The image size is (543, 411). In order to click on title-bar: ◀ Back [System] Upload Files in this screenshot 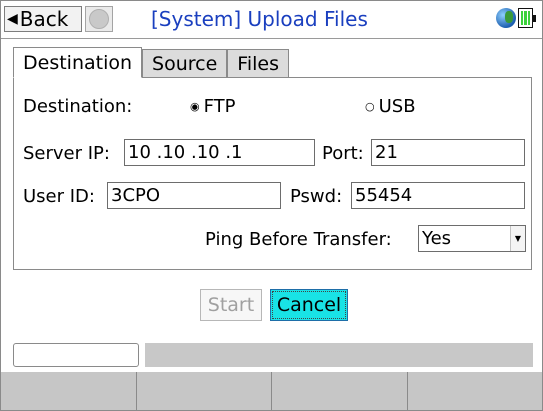, I will do `click(271, 20)`.